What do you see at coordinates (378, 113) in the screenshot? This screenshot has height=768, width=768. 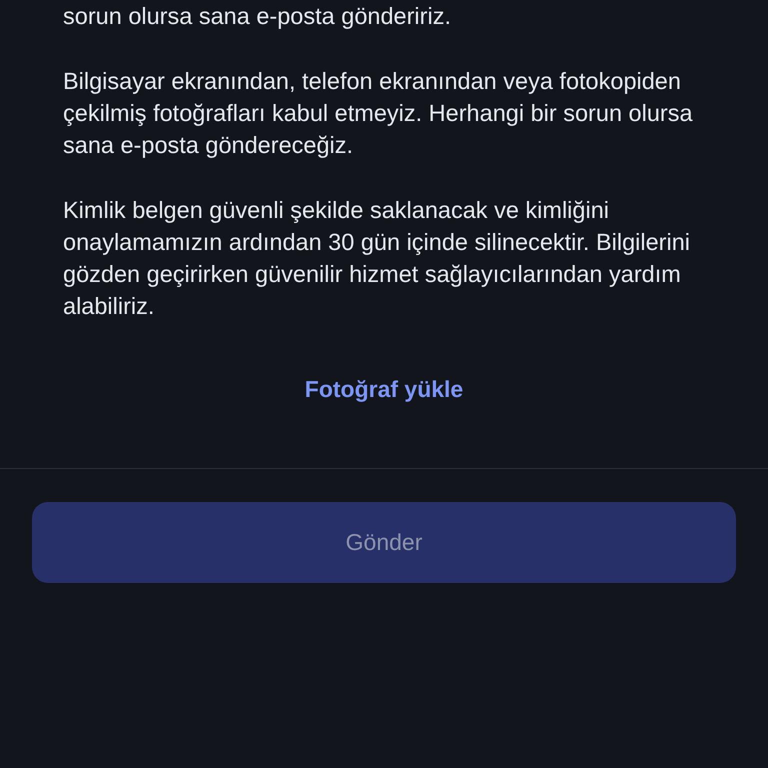 I see `info-paragraph: Bilgisayar ekranından, telefon ekranından veya fotokopiden çekilmiş fotoğrafları kabul etmeyiz. Herhangi bir sorun olursa sana e-posta göndereceğiz.` at bounding box center [378, 113].